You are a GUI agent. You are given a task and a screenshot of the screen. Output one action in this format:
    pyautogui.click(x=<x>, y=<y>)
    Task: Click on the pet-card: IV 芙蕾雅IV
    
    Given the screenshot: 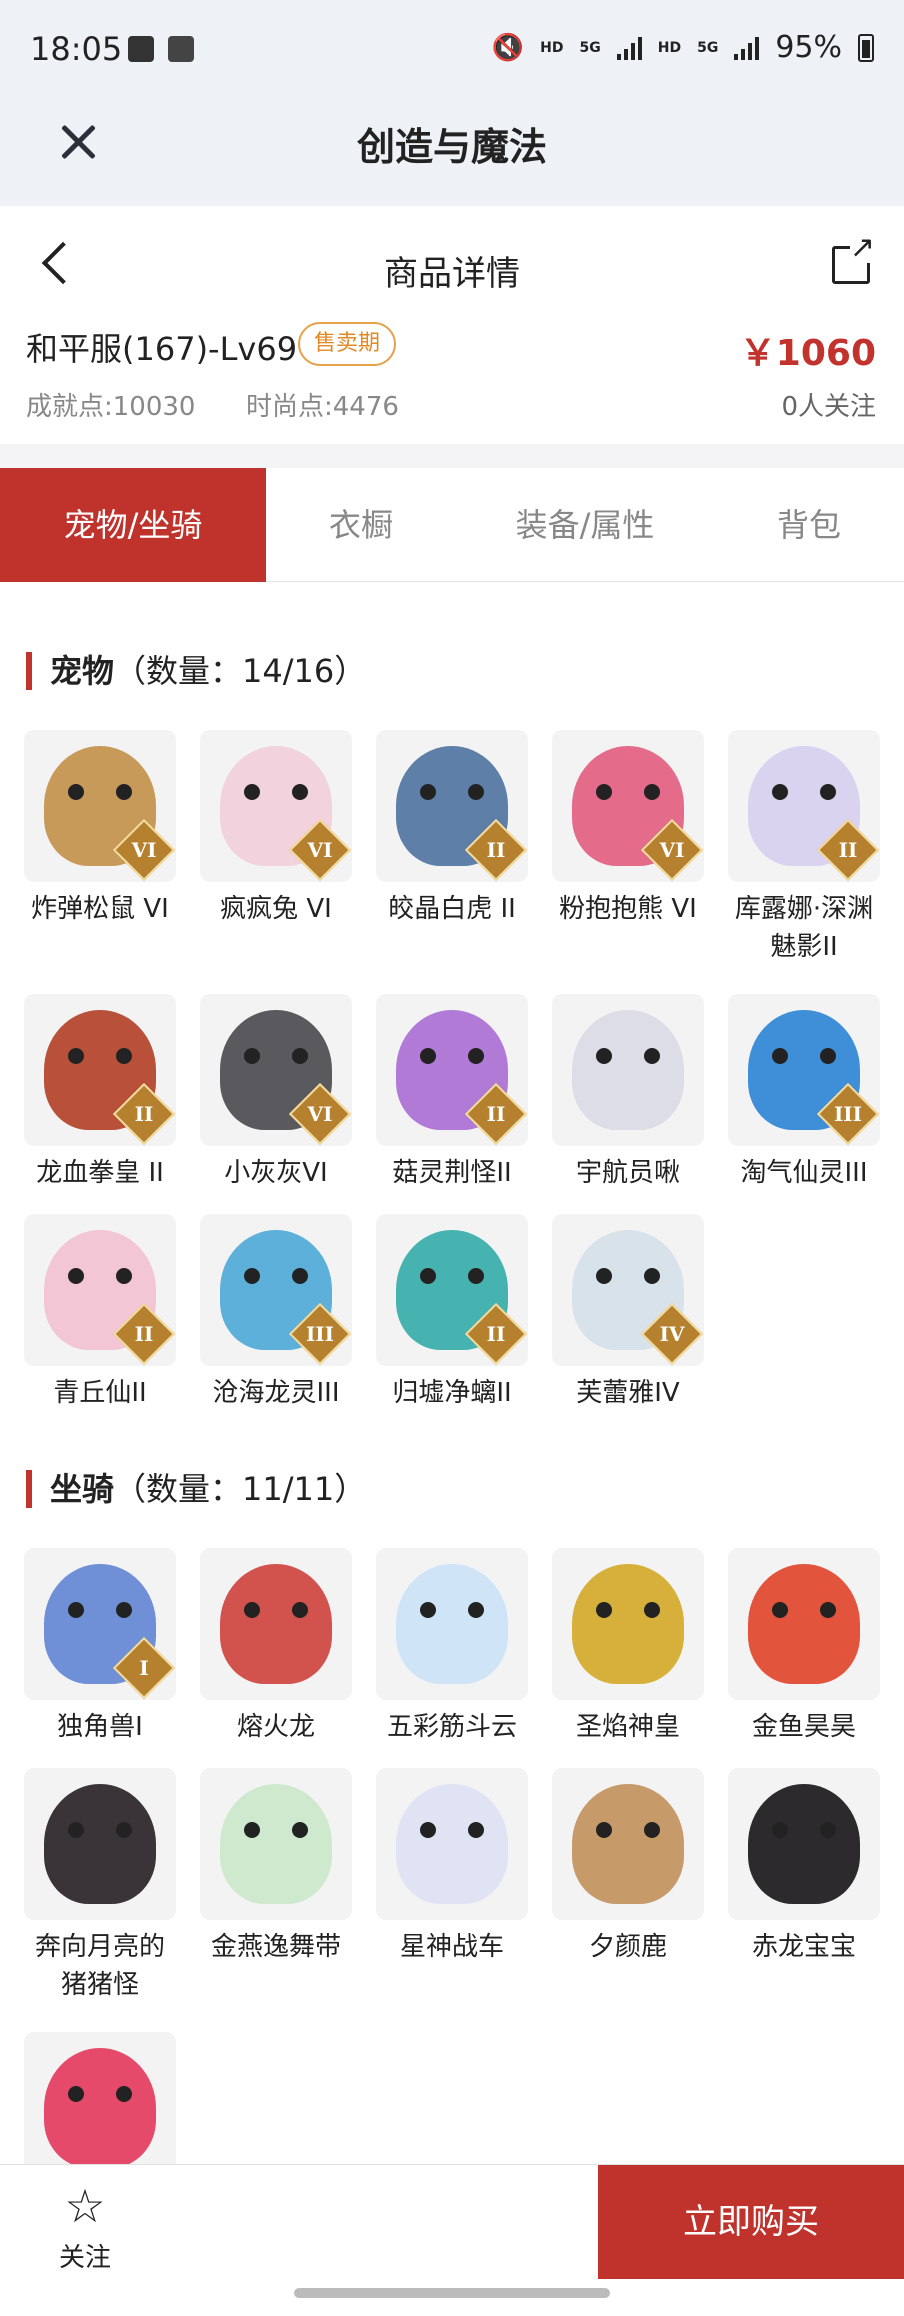 What is the action you would take?
    pyautogui.click(x=628, y=1313)
    